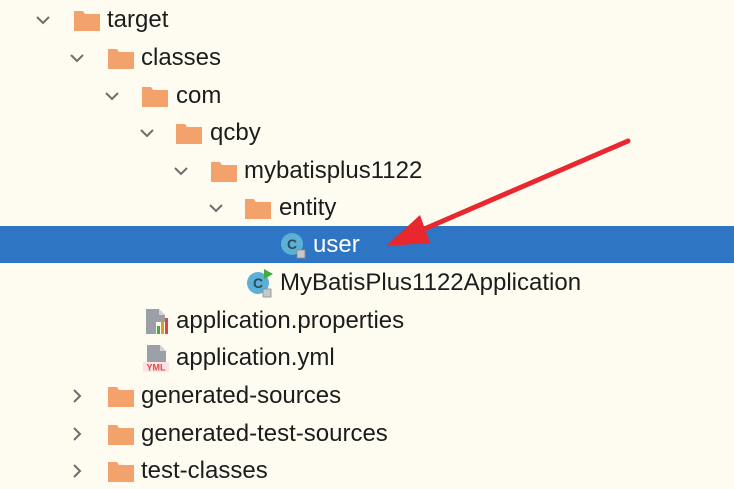 The height and width of the screenshot is (489, 734). Describe the element at coordinates (367, 19) in the screenshot. I see `tree-node-target: target` at that location.